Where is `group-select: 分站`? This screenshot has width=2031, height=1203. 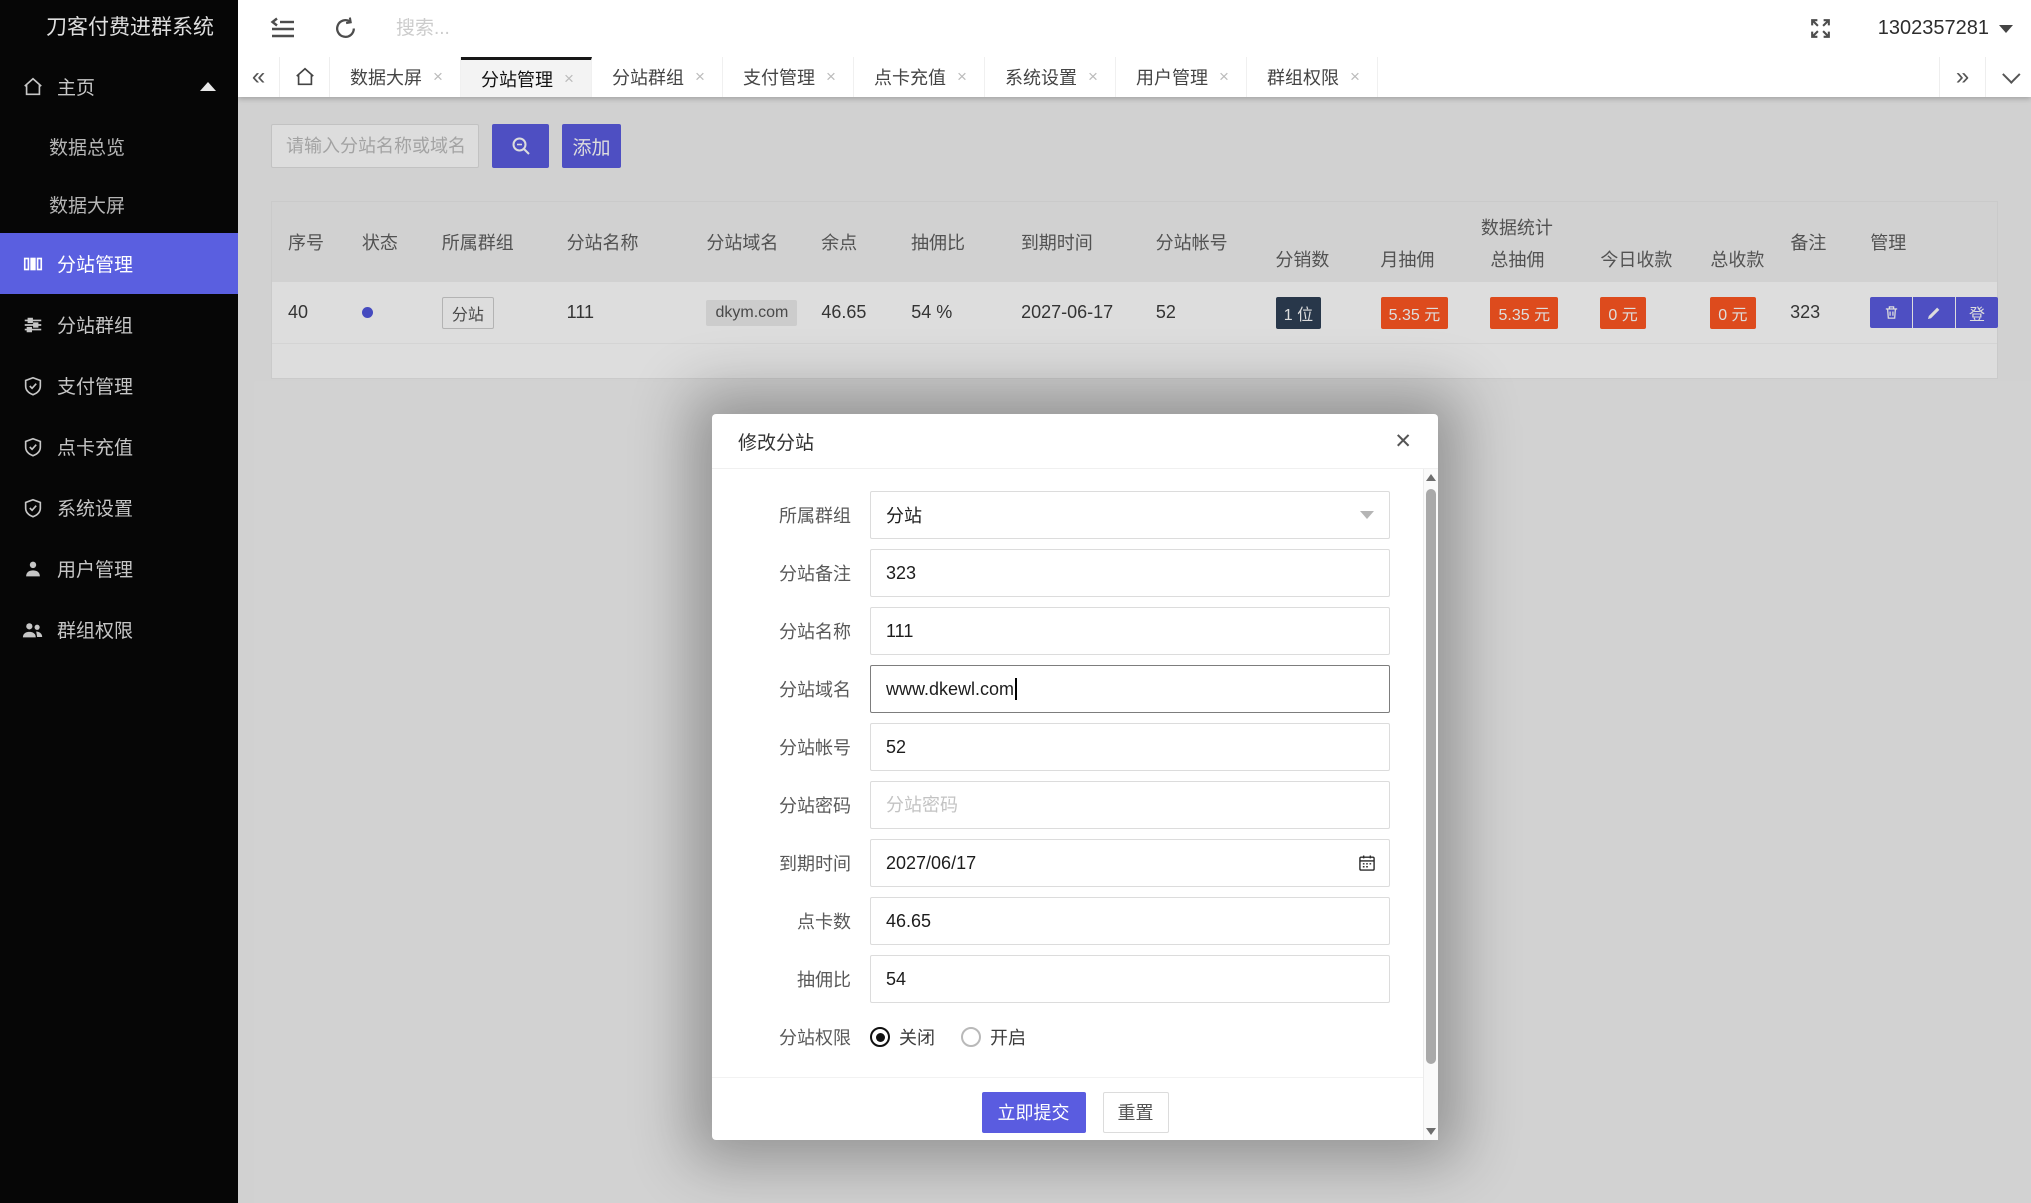
group-select: 分站 is located at coordinates (1130, 515).